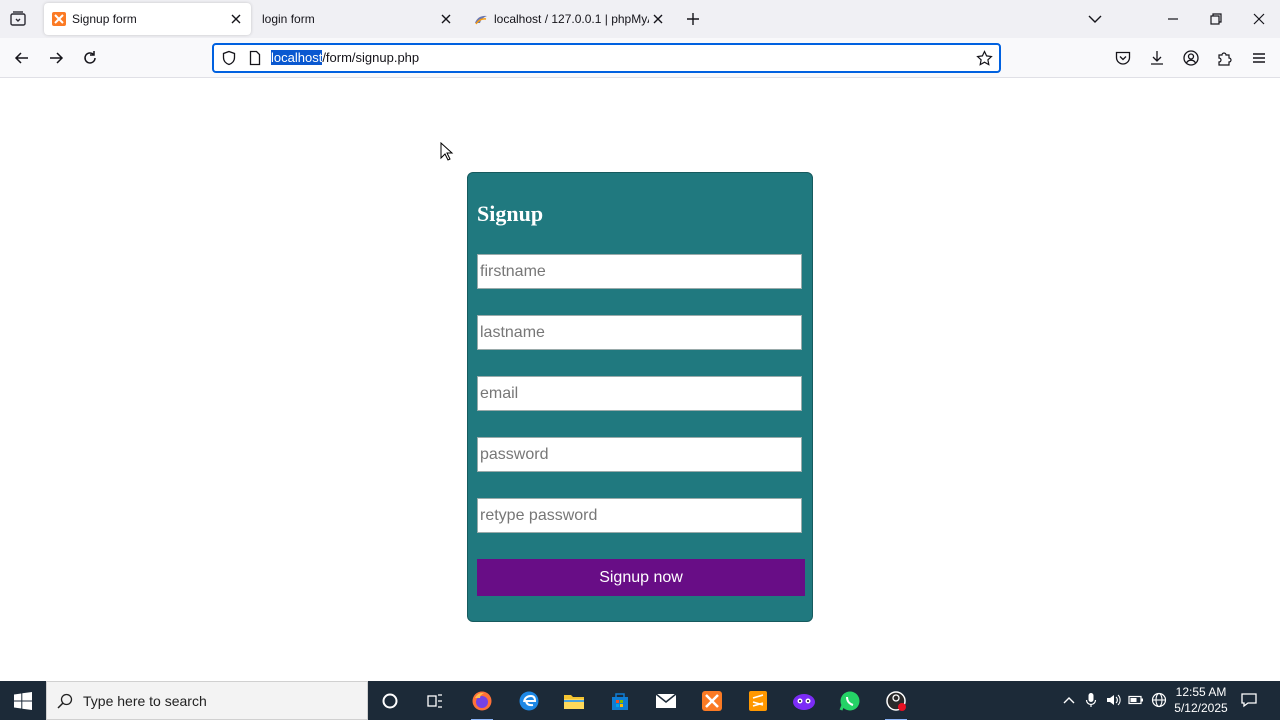 The image size is (1280, 720). Describe the element at coordinates (255, 58) in the screenshot. I see `page-info-icon` at that location.